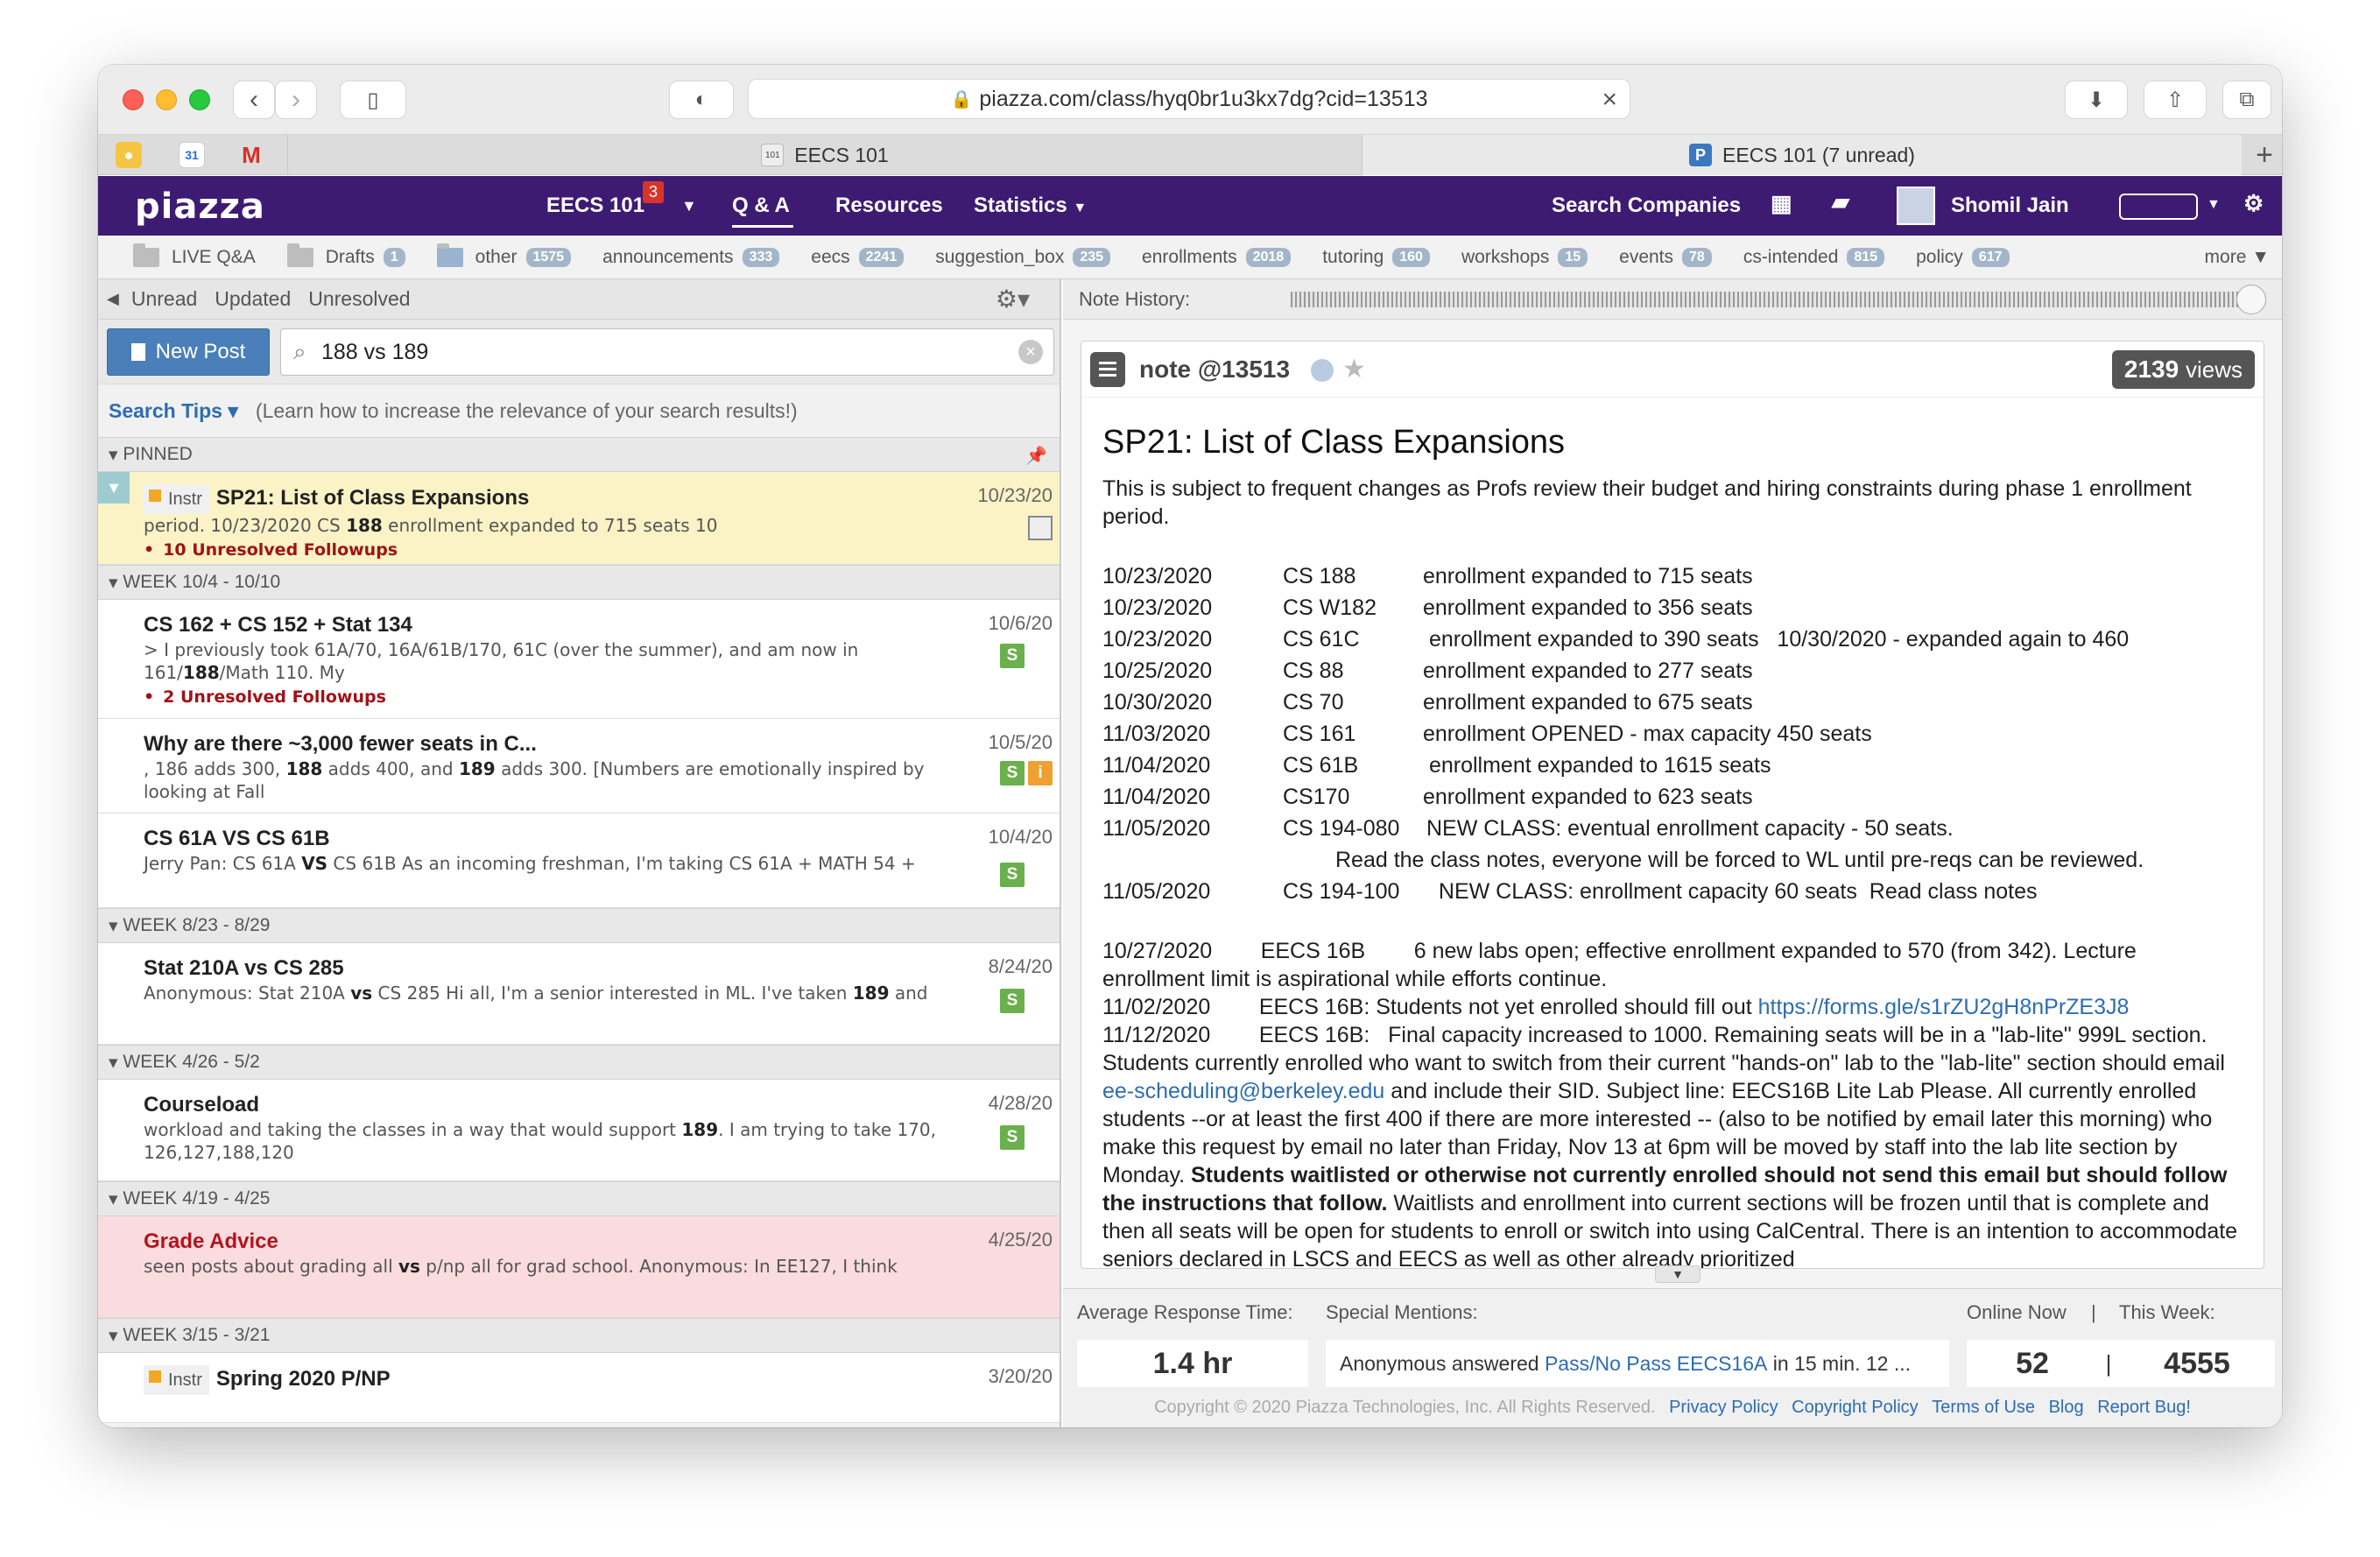  Describe the element at coordinates (1023, 257) in the screenshot. I see `folder-suggestion-box: suggestion_box 235` at that location.